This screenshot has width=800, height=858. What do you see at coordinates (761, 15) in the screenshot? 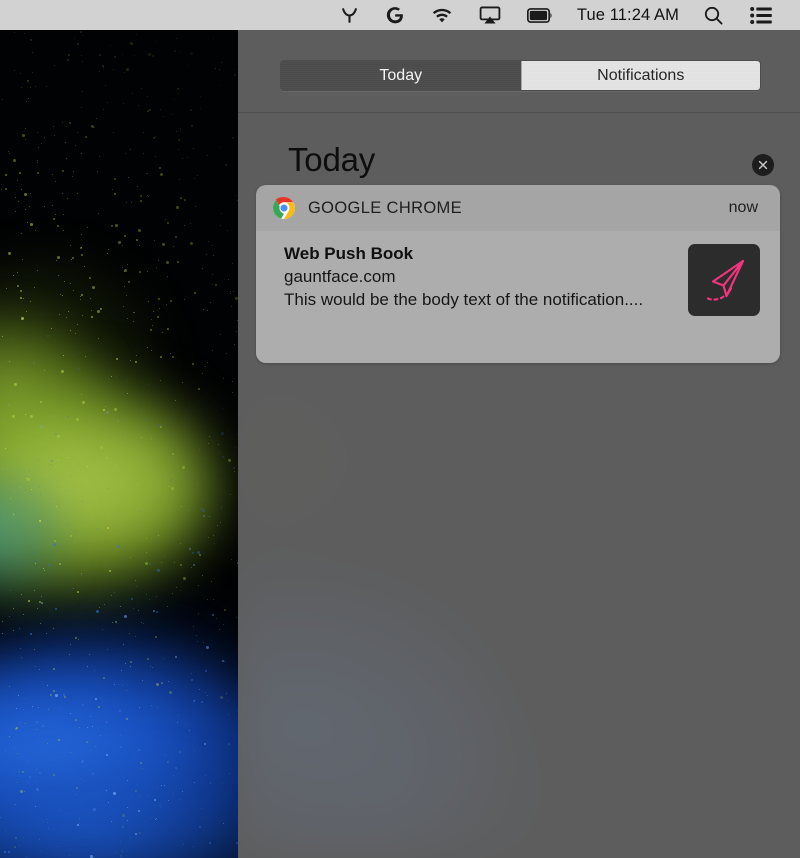
I see `notification-center-icon` at bounding box center [761, 15].